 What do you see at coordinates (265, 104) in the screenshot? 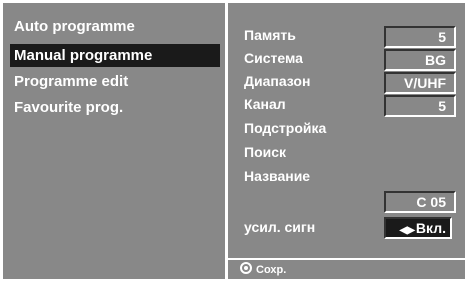
I see `channel-label: Канал` at bounding box center [265, 104].